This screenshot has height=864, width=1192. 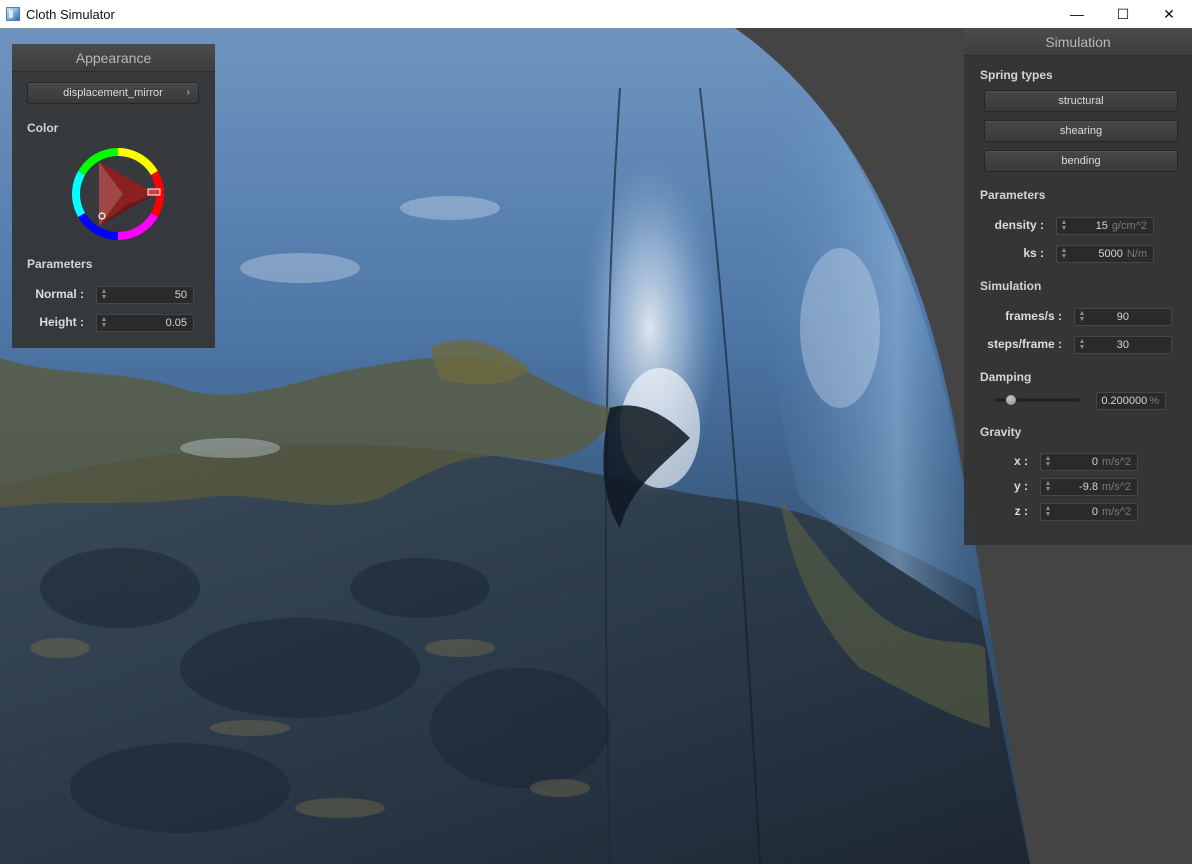 What do you see at coordinates (145, 323) in the screenshot?
I see `height-input: ▲ ▼ 0.05` at bounding box center [145, 323].